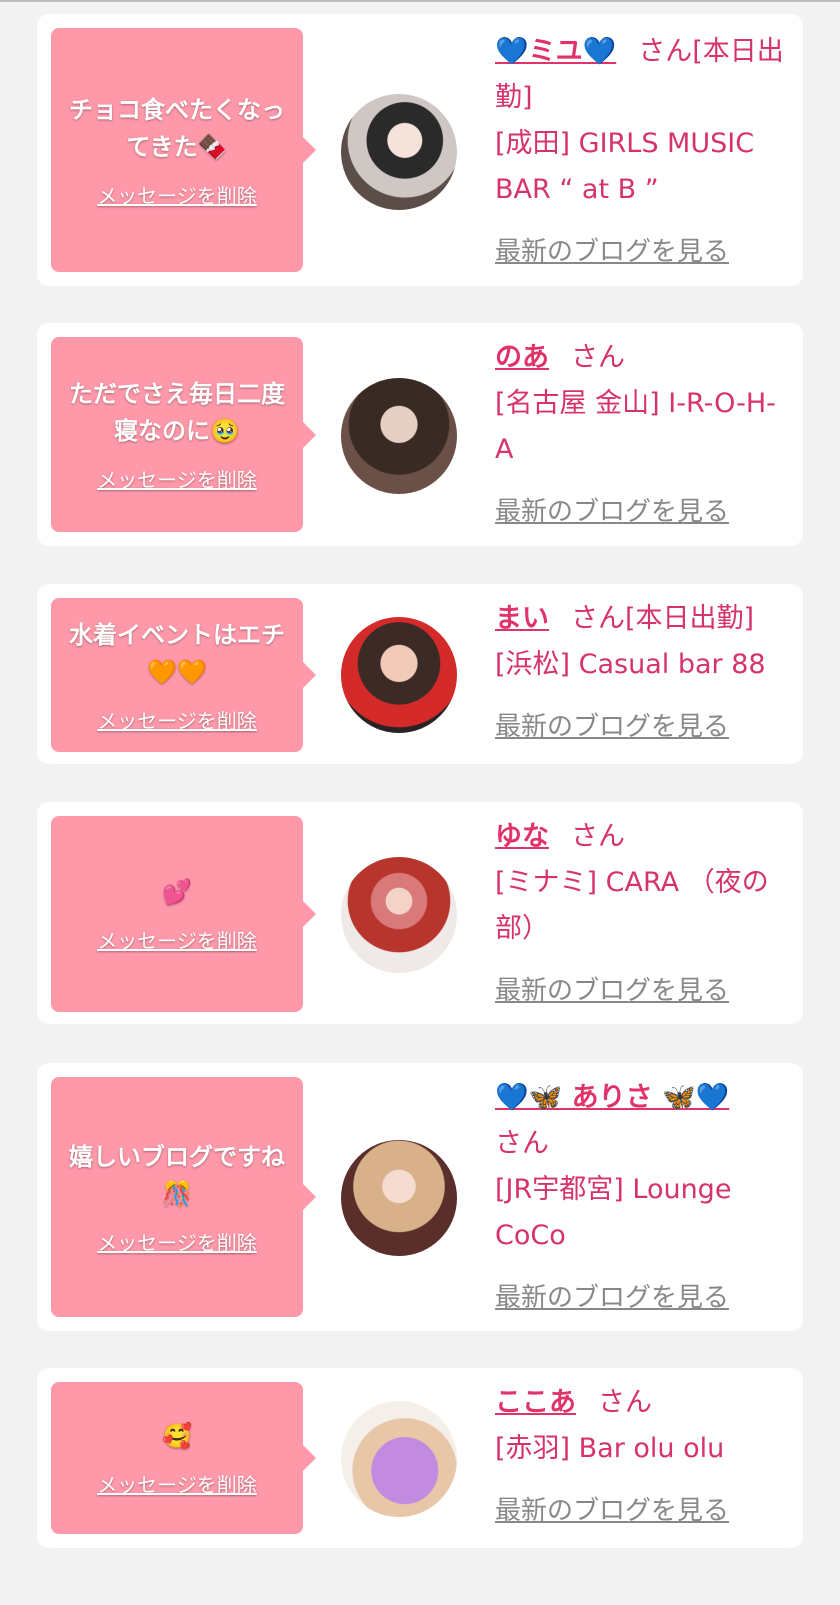 The image size is (840, 1605). Describe the element at coordinates (177, 1436) in the screenshot. I see `message-text: 🥰` at that location.